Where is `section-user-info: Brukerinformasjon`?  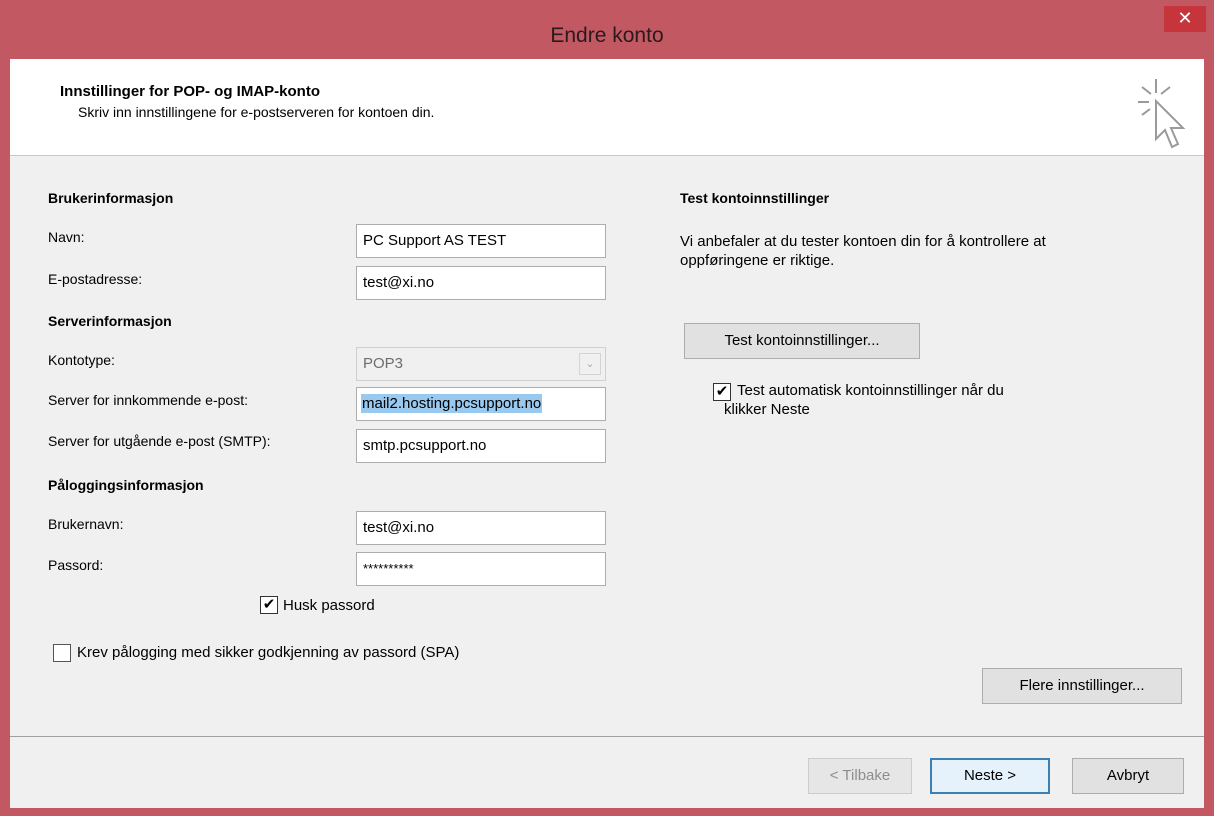
section-user-info: Brukerinformasjon is located at coordinates (111, 198).